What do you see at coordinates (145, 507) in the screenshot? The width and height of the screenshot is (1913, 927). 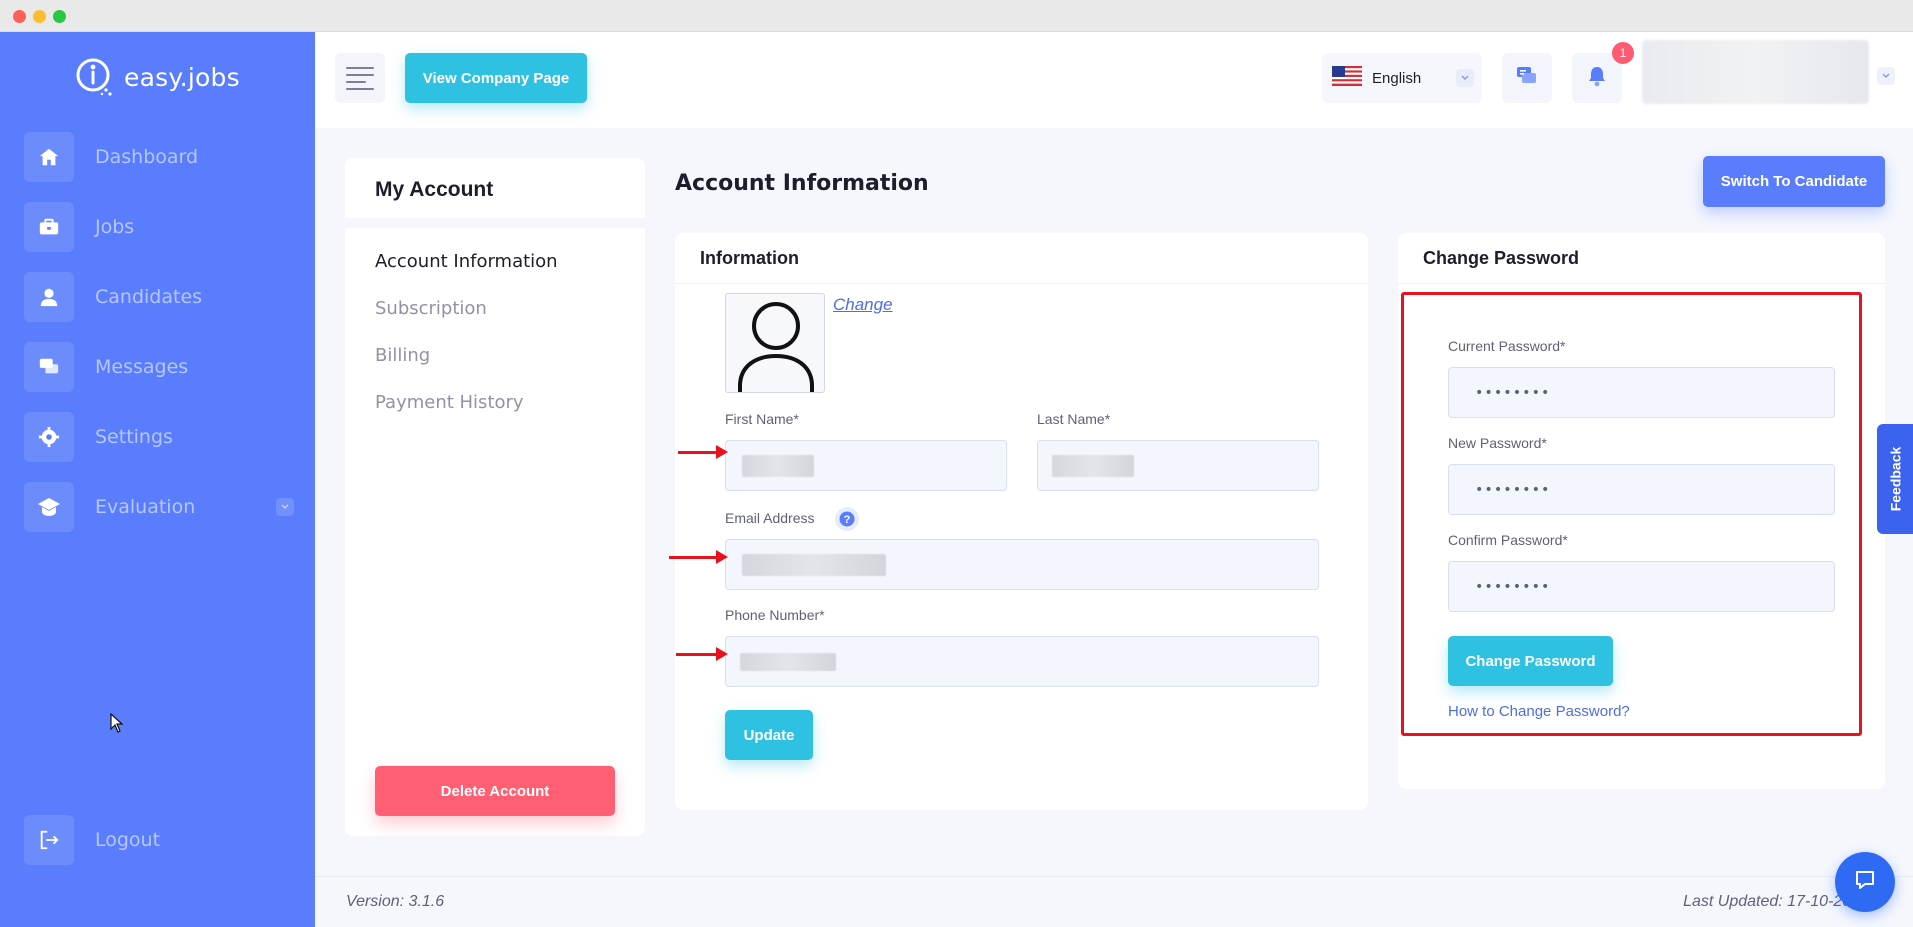 I see `sidebar-item-label: Evaluation` at bounding box center [145, 507].